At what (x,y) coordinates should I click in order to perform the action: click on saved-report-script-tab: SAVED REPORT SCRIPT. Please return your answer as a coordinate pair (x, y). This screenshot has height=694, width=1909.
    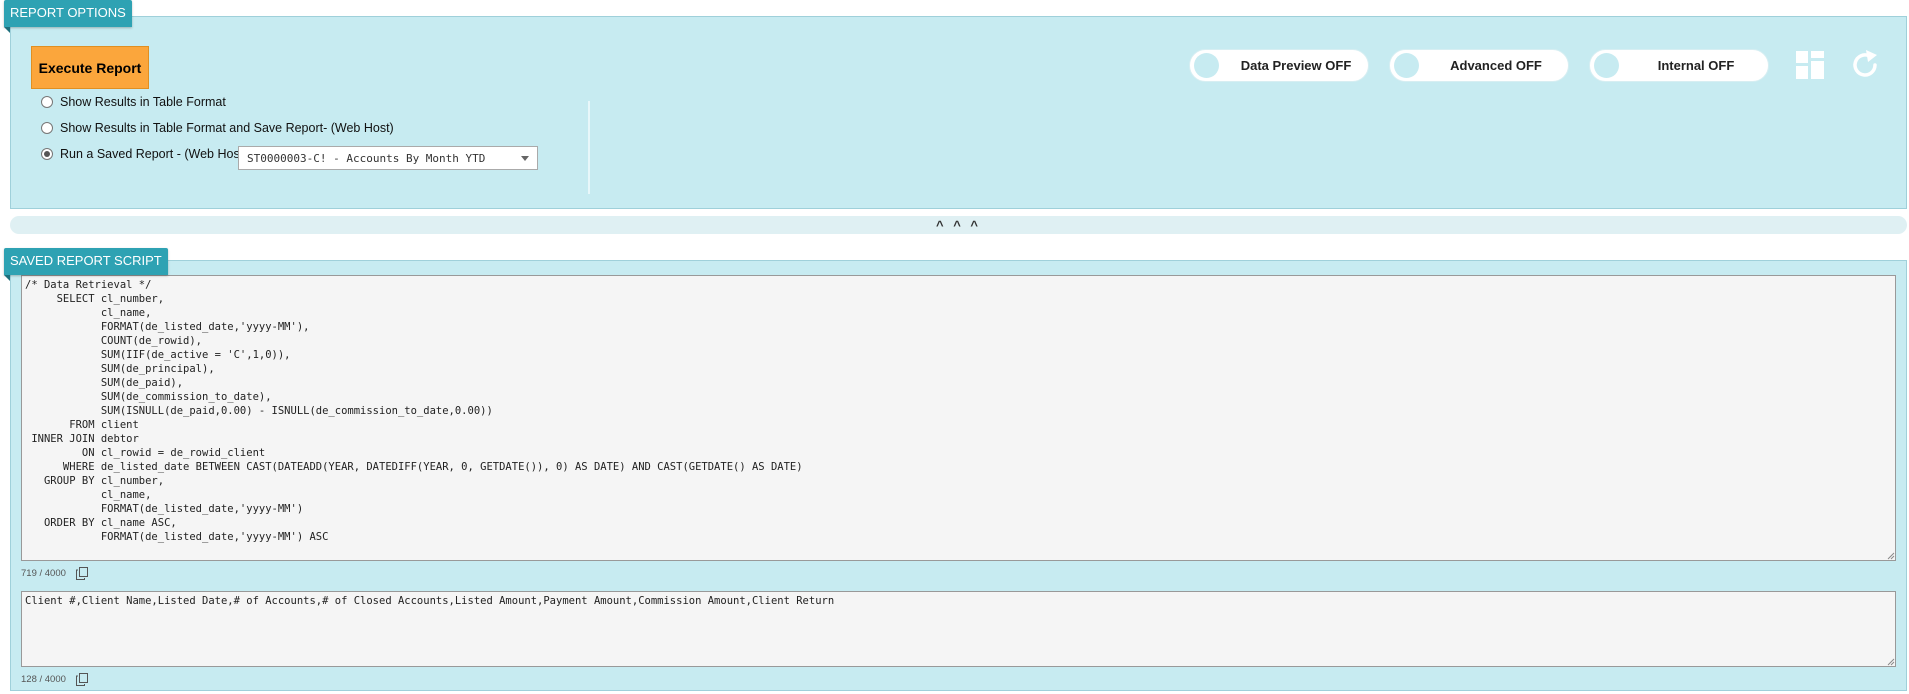
    Looking at the image, I should click on (86, 264).